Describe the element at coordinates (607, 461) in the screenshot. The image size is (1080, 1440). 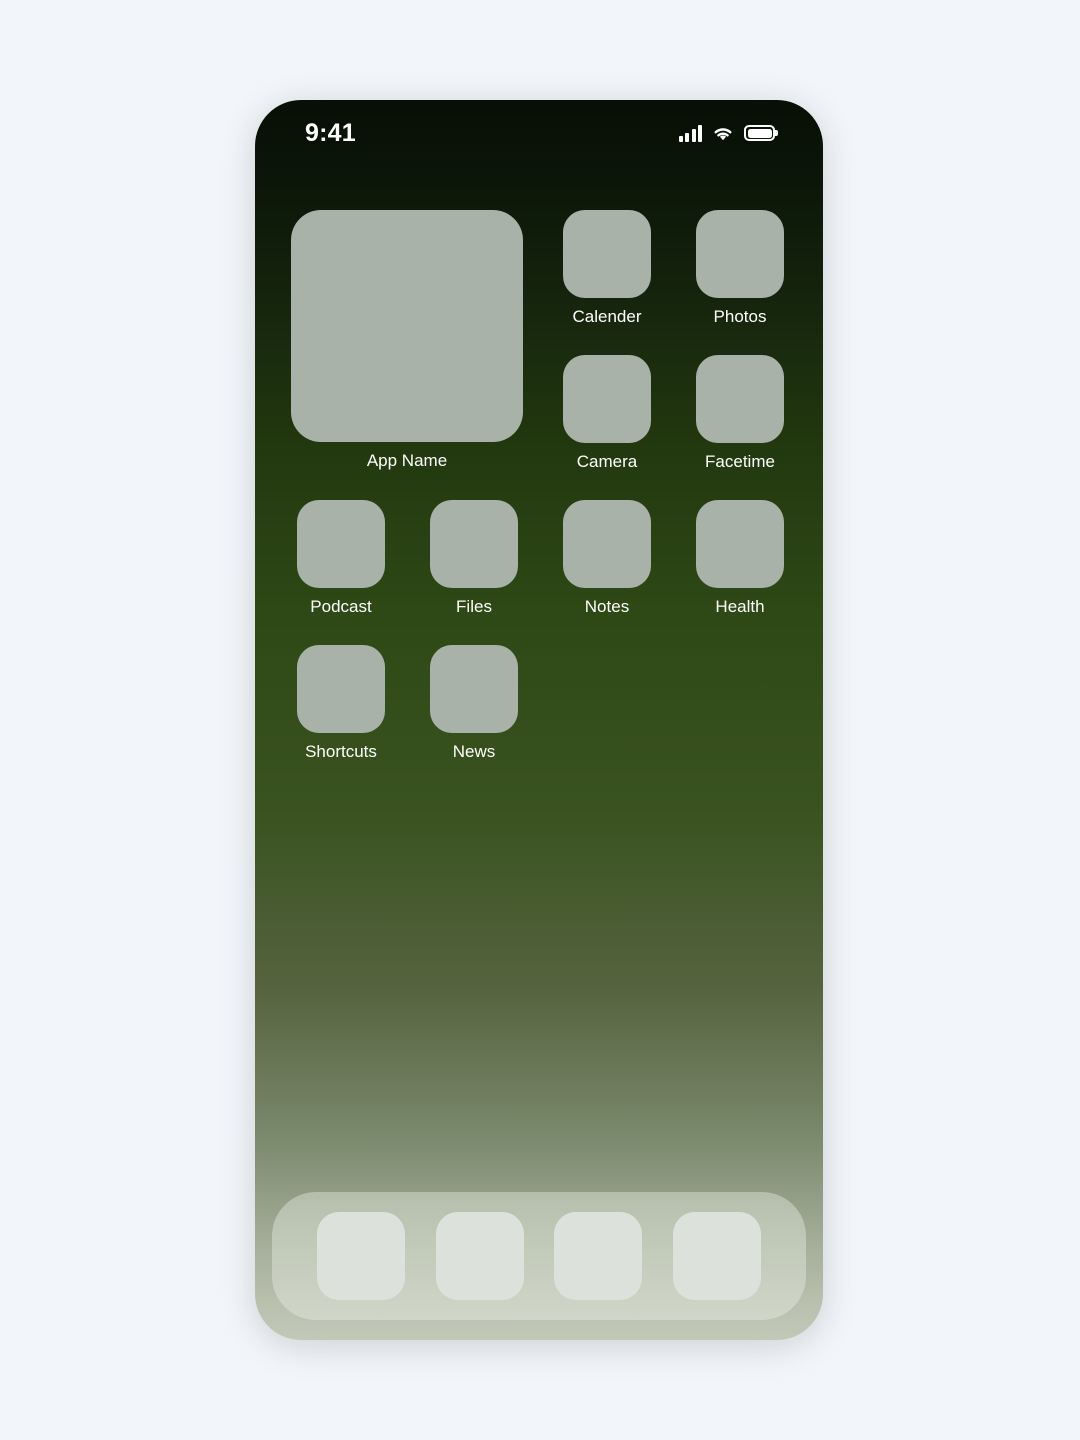
I see `app-label: Camera` at that location.